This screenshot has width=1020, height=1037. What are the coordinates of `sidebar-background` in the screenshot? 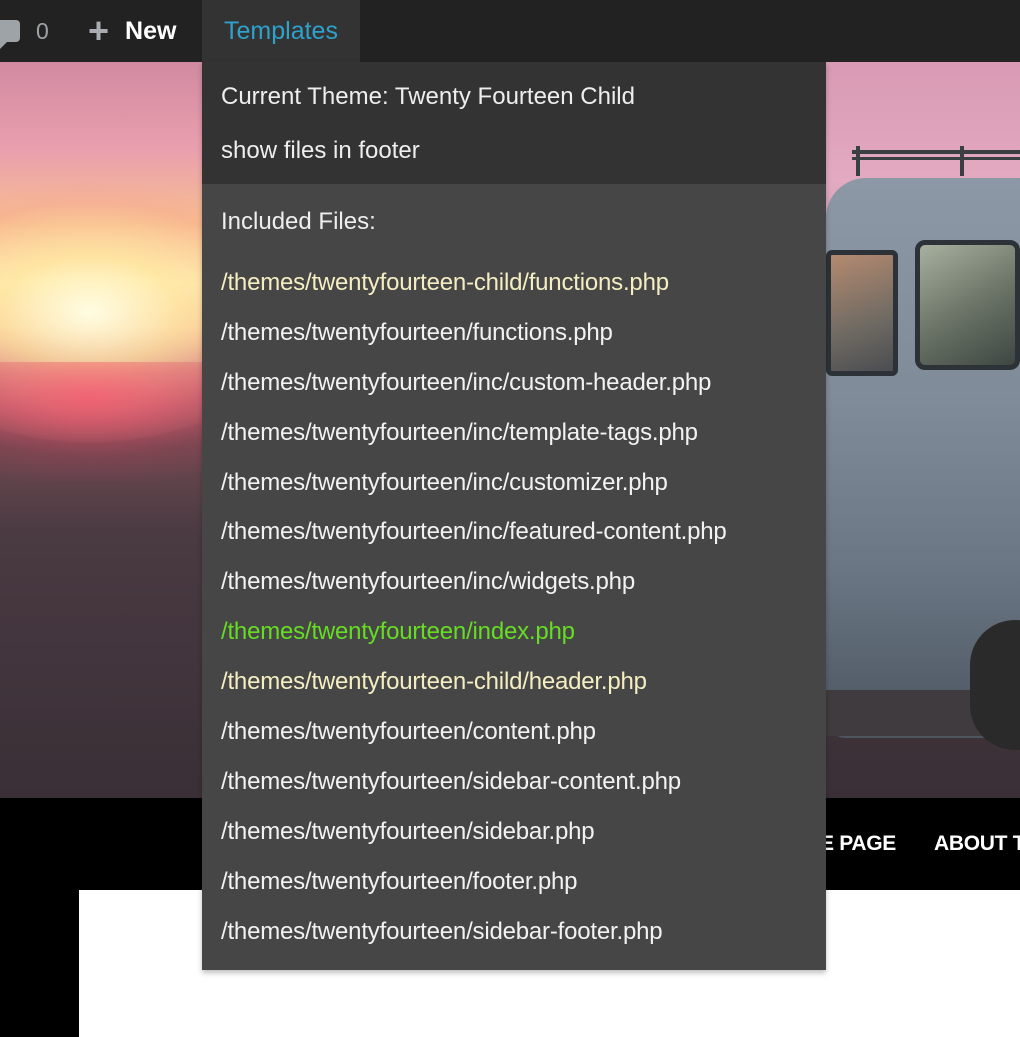 It's located at (39, 963).